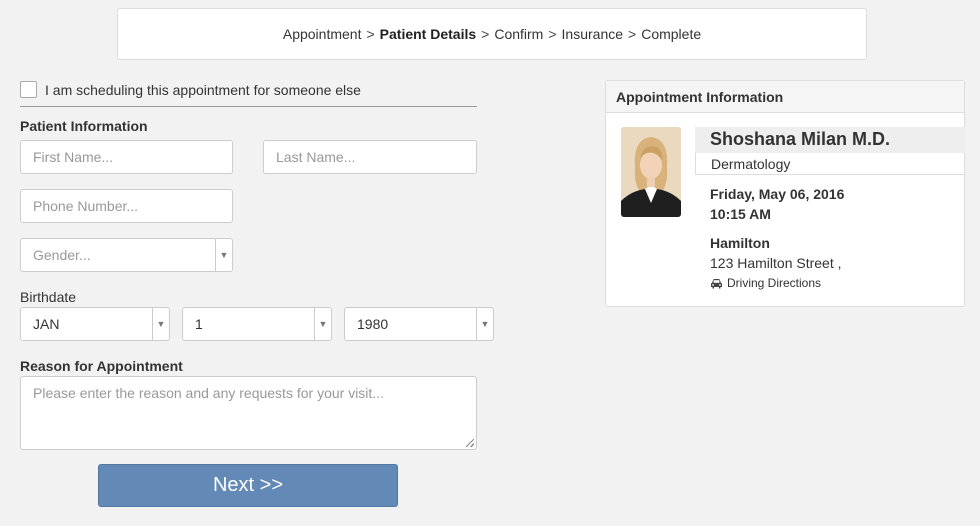 This screenshot has height=526, width=980. What do you see at coordinates (774, 283) in the screenshot?
I see `driving-directions-label: Driving Directions` at bounding box center [774, 283].